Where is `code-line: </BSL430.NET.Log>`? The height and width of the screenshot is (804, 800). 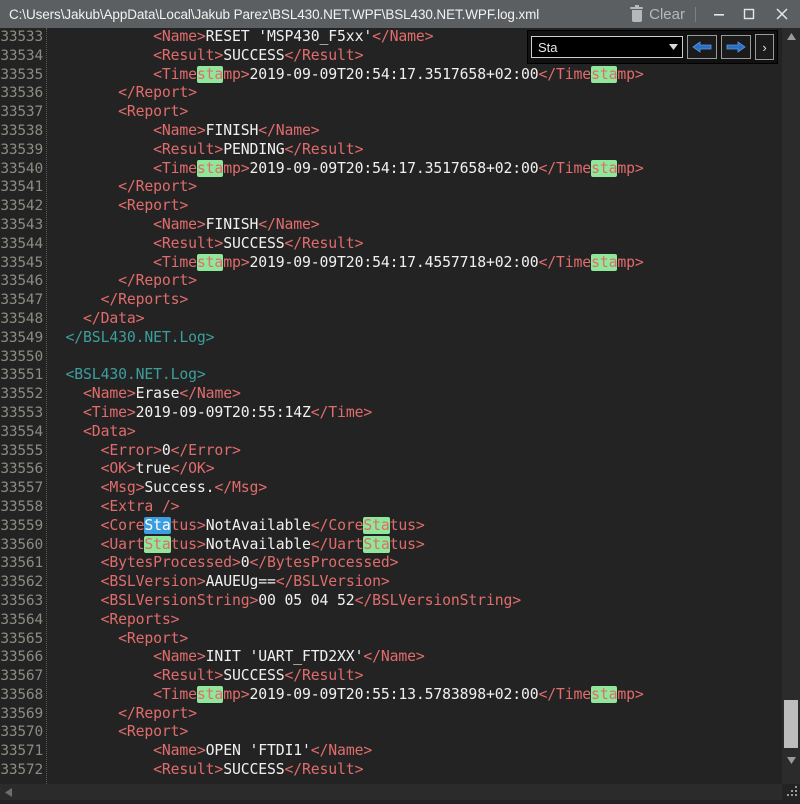 code-line: </BSL430.NET.Log> is located at coordinates (424, 338).